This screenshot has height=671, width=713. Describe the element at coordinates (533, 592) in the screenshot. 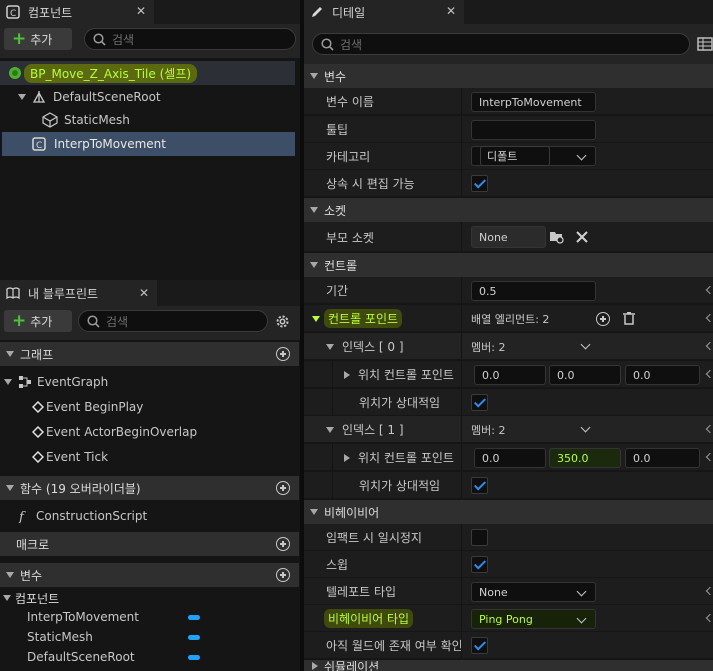

I see `teleport-type-dropdown: None` at that location.